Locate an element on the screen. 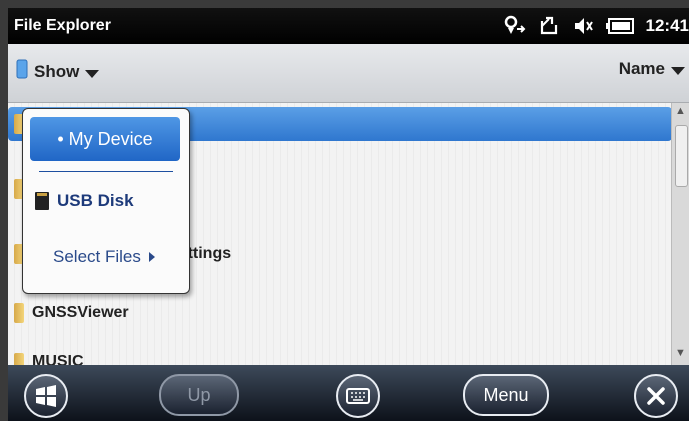 This screenshot has width=689, height=421. list-item-label: GNSSViewer is located at coordinates (80, 312).